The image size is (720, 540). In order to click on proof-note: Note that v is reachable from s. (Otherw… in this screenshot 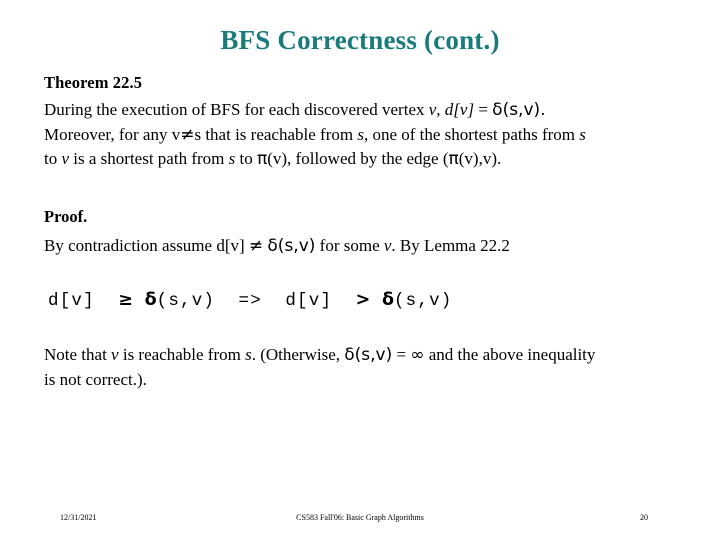, I will do `click(368, 367)`.